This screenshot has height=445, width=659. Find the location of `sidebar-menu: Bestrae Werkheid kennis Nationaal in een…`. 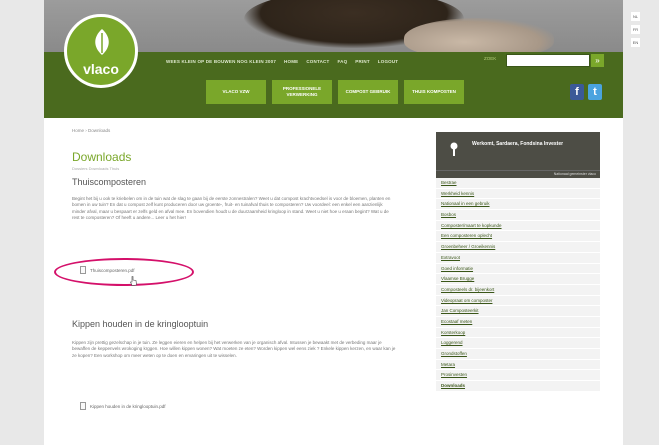

sidebar-menu: Bestrae Werkheid kennis Nationaal in een… is located at coordinates (518, 285).